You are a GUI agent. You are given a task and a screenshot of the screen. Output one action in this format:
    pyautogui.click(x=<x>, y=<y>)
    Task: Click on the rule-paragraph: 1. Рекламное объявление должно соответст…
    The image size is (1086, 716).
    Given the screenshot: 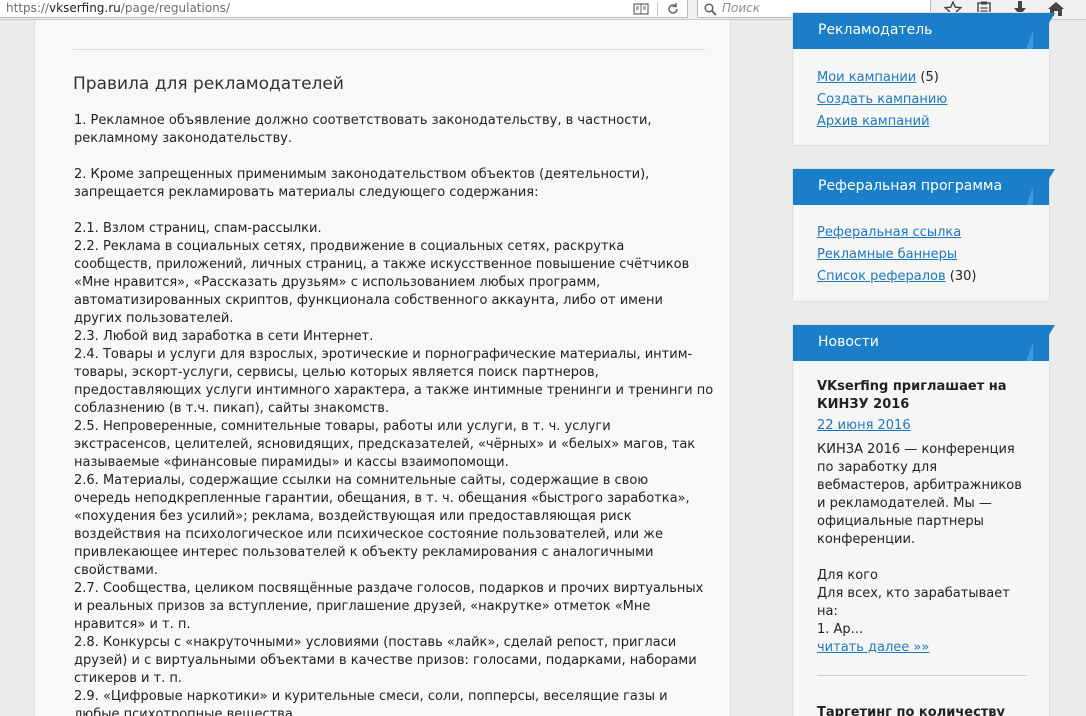 What is the action you would take?
    pyautogui.click(x=363, y=129)
    